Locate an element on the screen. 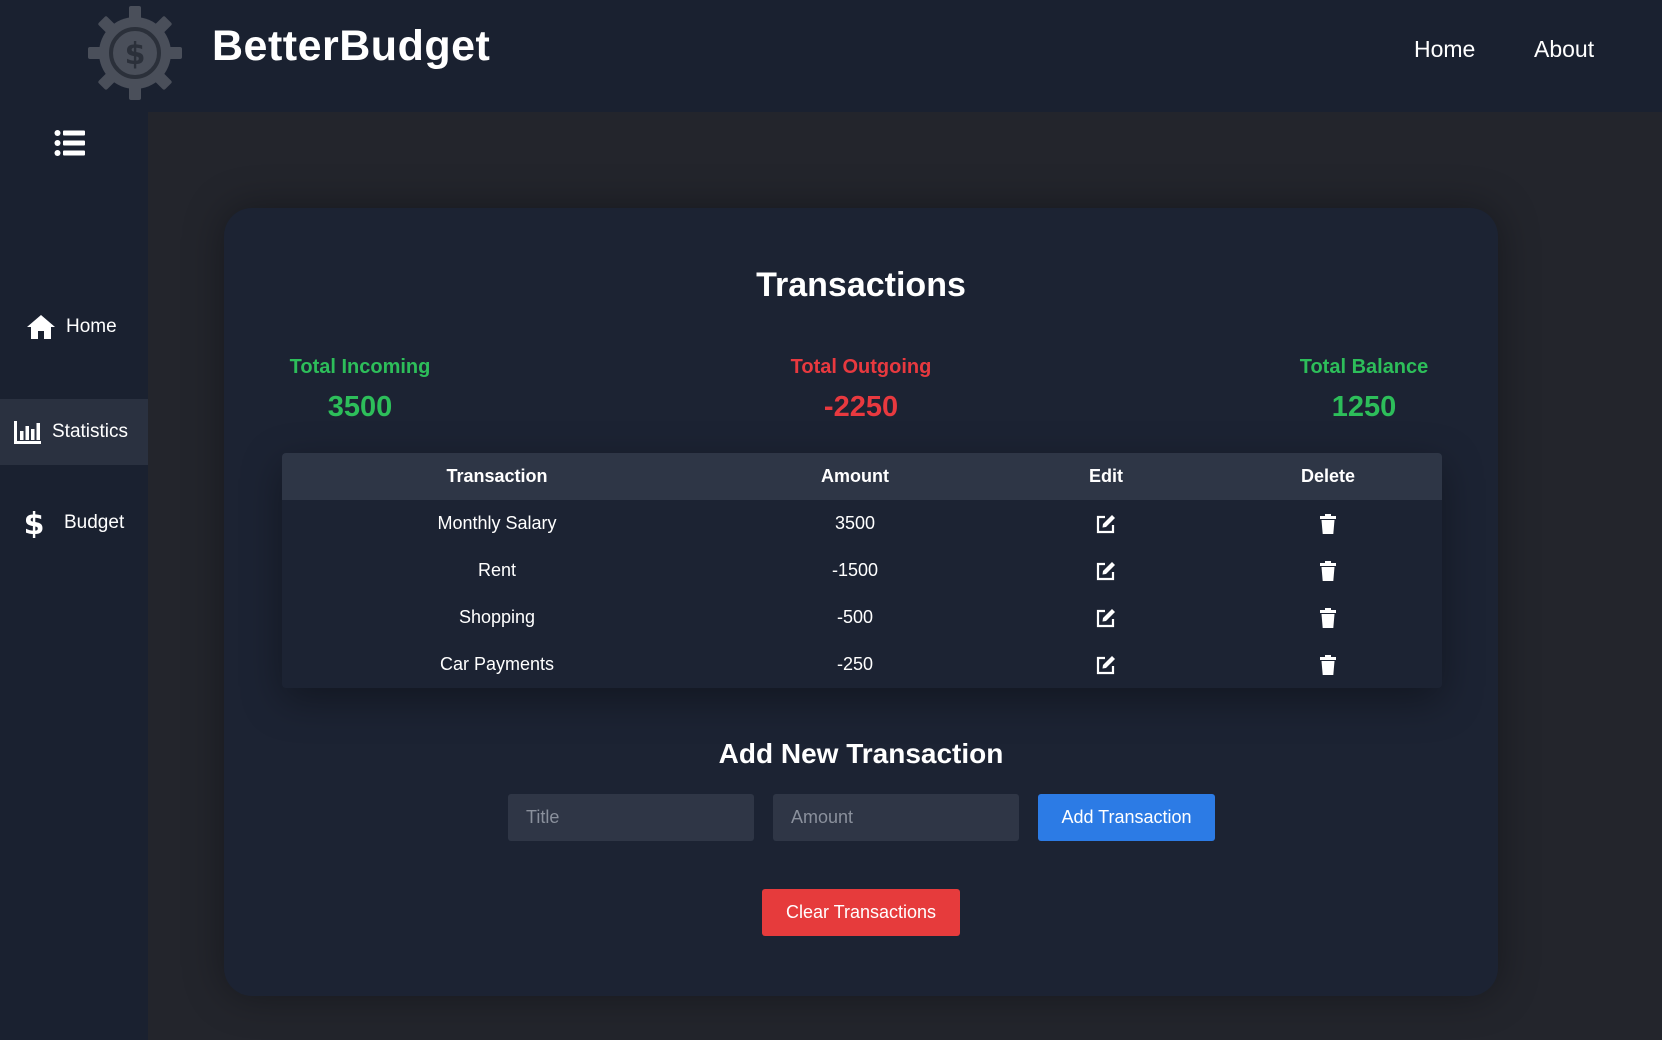 The image size is (1662, 1040). dollar-gear-icon: $ is located at coordinates (135, 53).